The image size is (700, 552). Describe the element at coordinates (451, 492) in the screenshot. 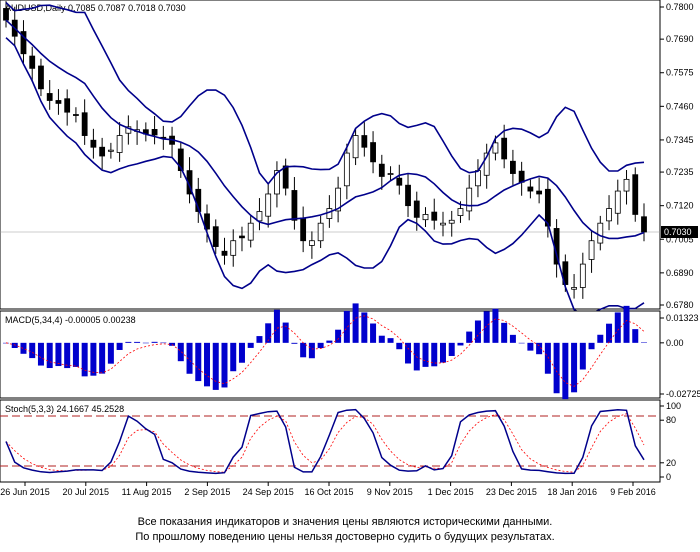

I see `date-tick-label: 1 Dec 2015` at that location.